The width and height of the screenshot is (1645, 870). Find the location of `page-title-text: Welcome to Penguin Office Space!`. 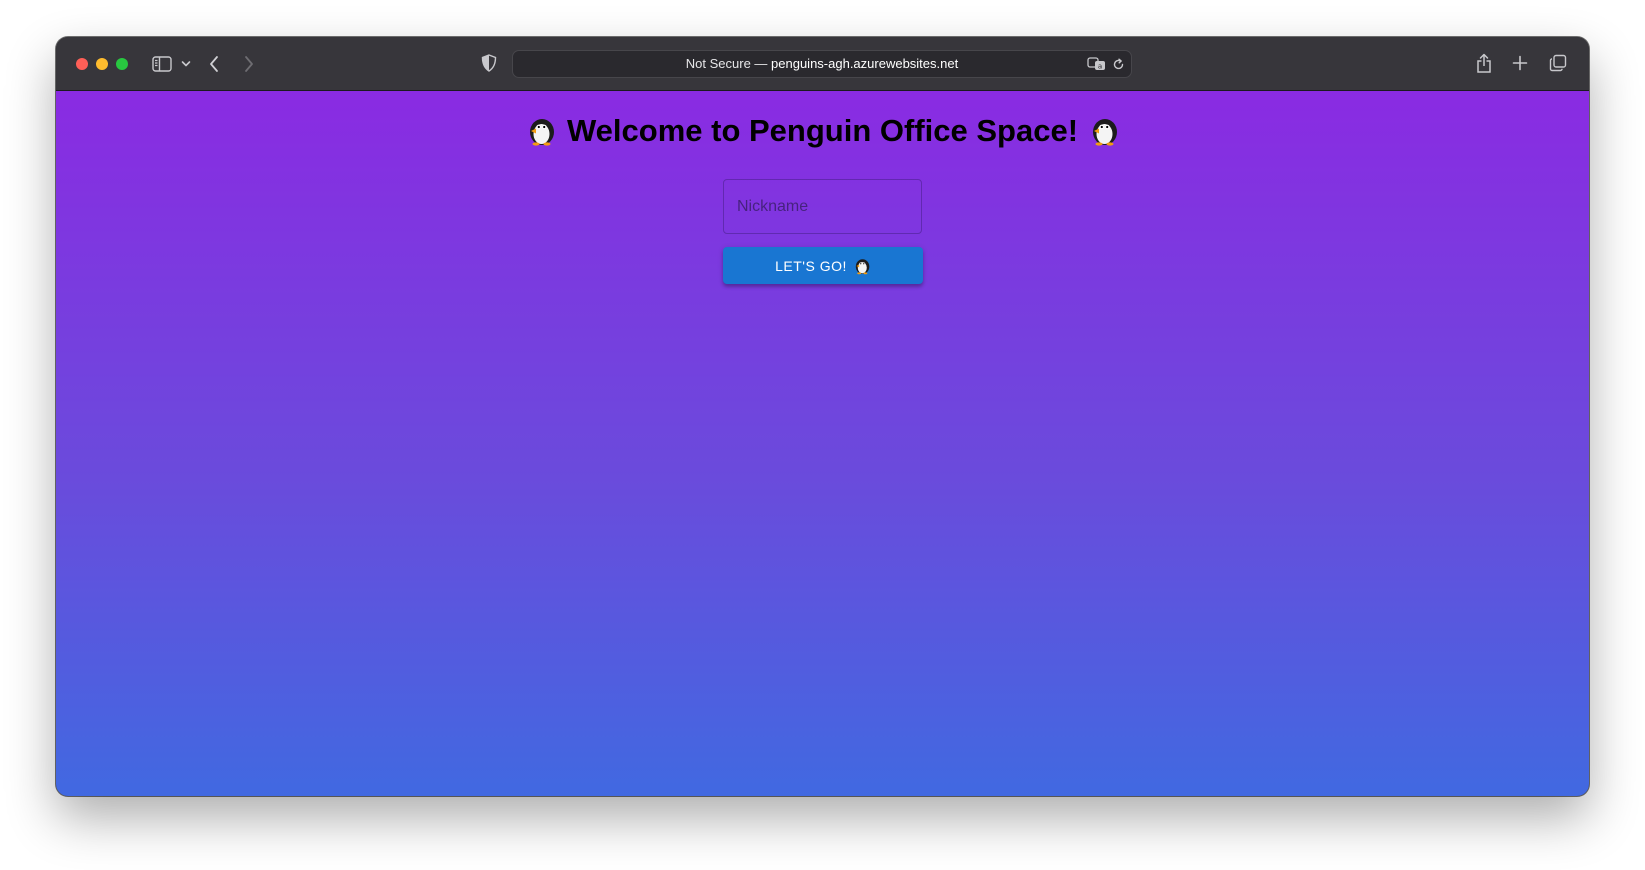

page-title-text: Welcome to Penguin Office Space! is located at coordinates (822, 130).